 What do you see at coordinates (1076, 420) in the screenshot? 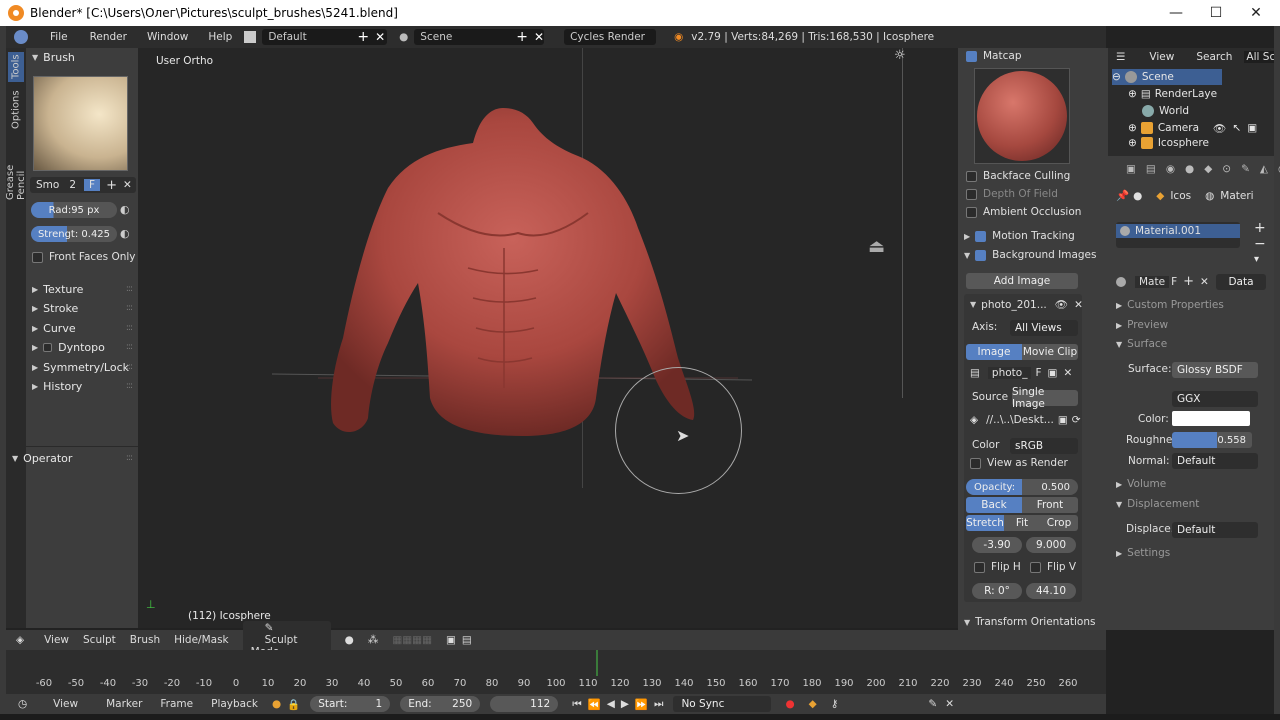
I see `reload-icon: ⟳` at bounding box center [1076, 420].